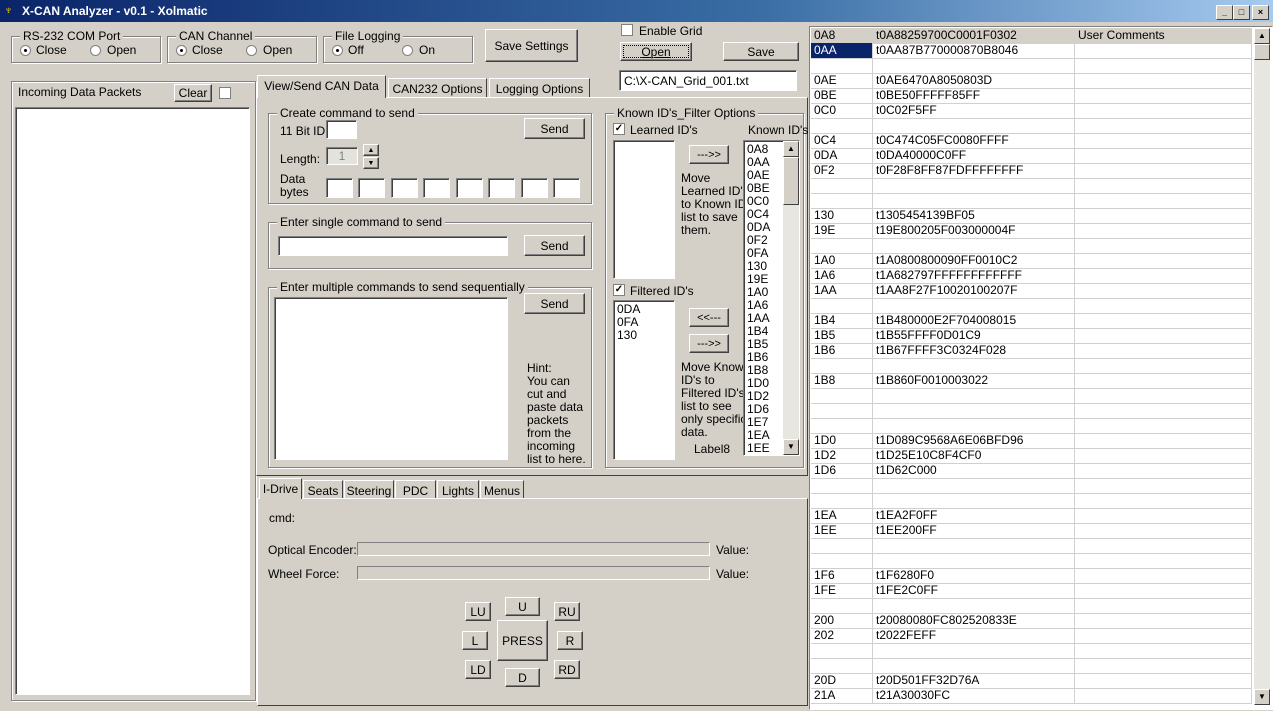 This screenshot has width=1273, height=711. What do you see at coordinates (842, 170) in the screenshot?
I see `grid-cell-id: 0F2` at bounding box center [842, 170].